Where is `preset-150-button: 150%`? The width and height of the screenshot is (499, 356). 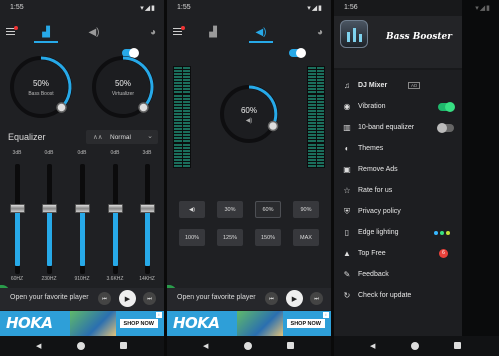 preset-150-button: 150% is located at coordinates (268, 237).